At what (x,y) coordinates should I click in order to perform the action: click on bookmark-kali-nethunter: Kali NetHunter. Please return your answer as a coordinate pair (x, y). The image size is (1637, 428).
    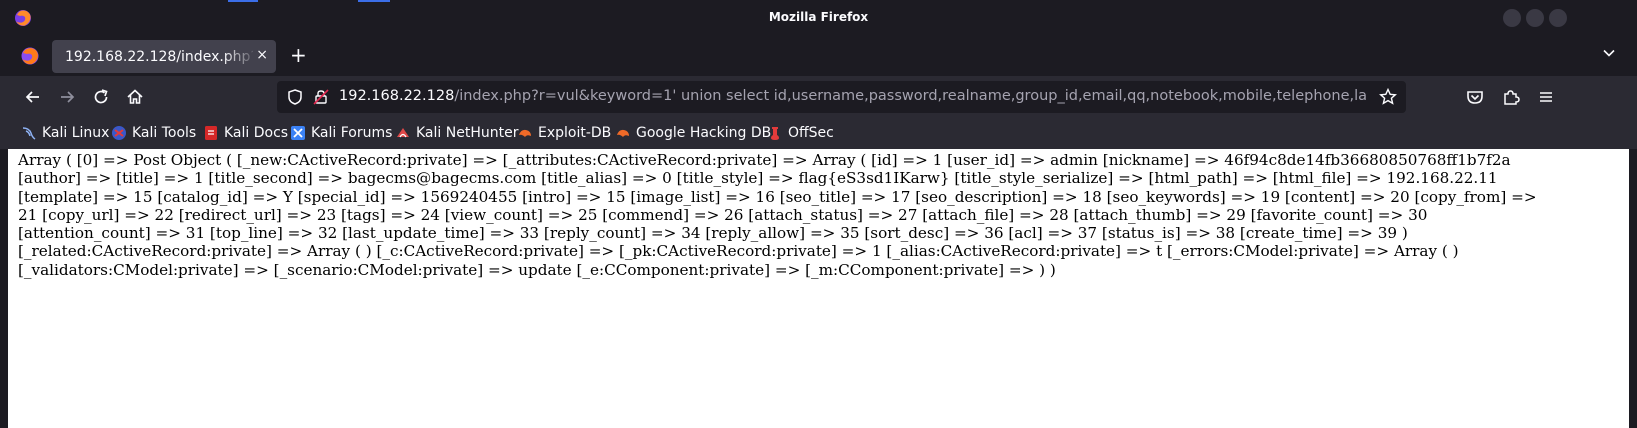
    Looking at the image, I should click on (456, 133).